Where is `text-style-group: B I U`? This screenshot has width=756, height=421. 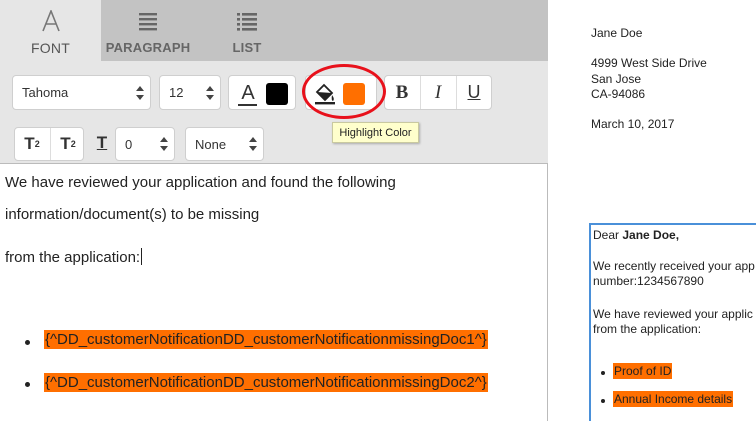
text-style-group: B I U is located at coordinates (438, 92).